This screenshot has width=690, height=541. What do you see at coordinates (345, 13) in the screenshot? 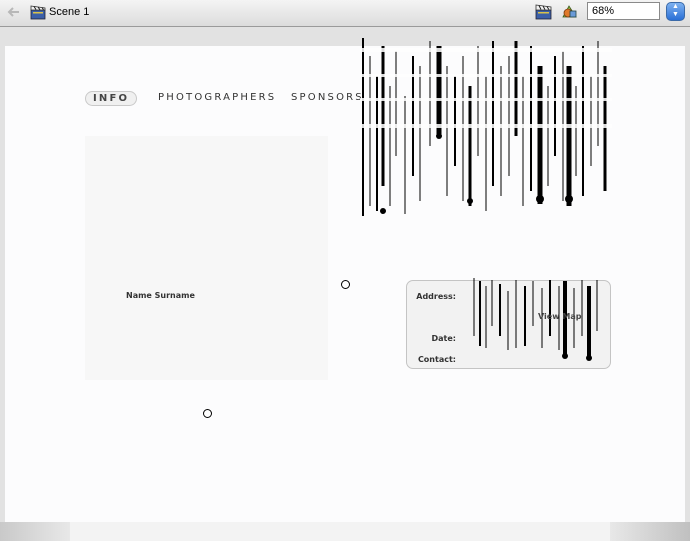
I see `timeline-toolbar: Scene 1 ▲▼` at bounding box center [345, 13].